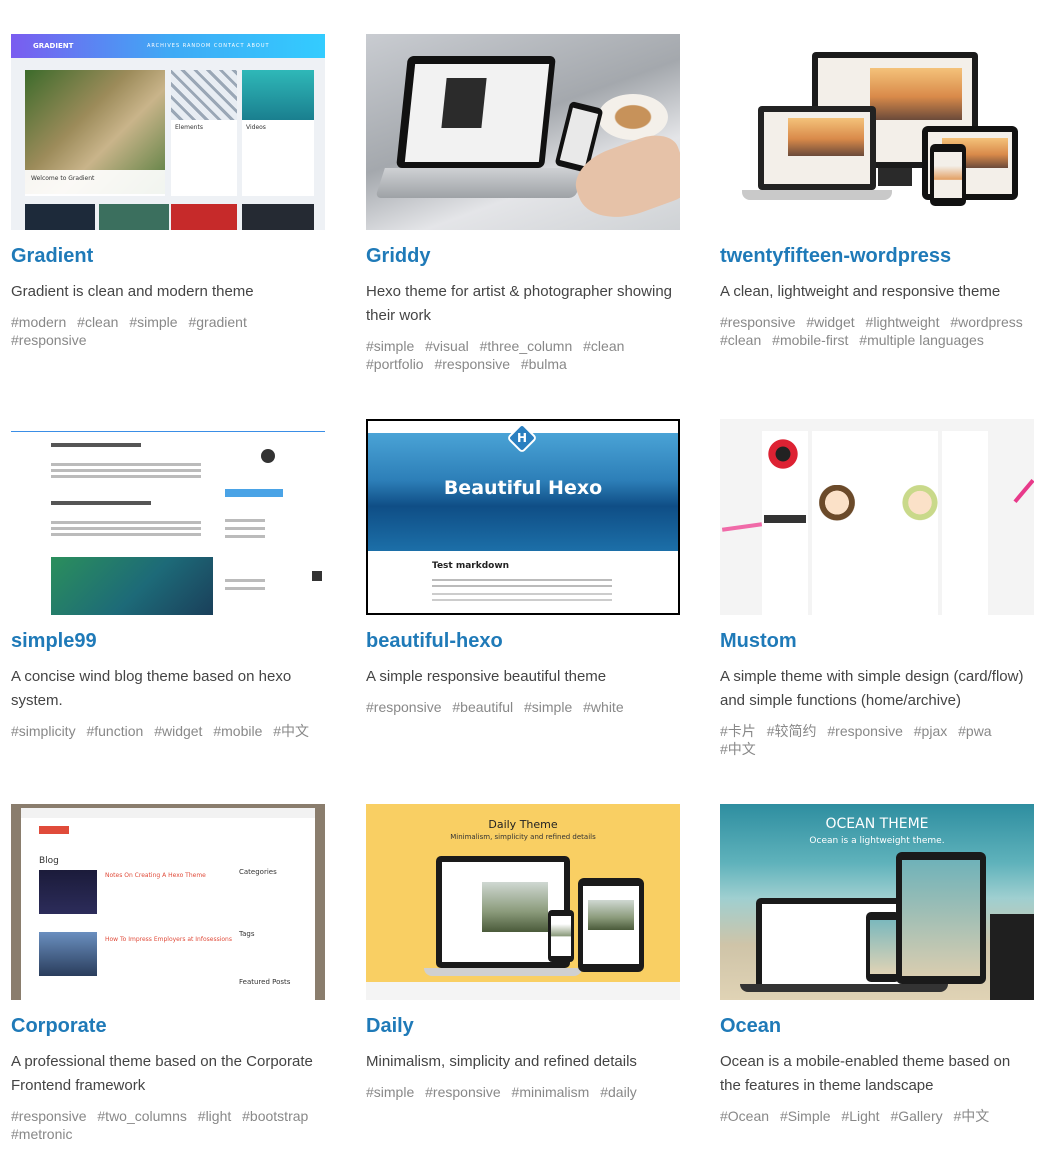 The height and width of the screenshot is (1167, 1053). What do you see at coordinates (142, 1116) in the screenshot?
I see `tag: #two_columns` at bounding box center [142, 1116].